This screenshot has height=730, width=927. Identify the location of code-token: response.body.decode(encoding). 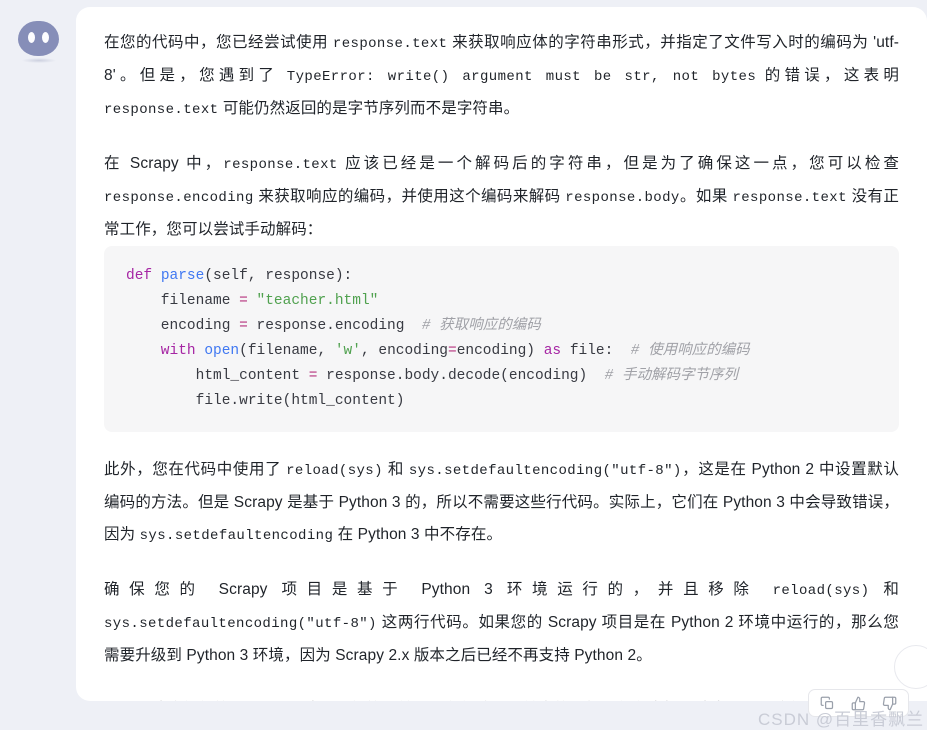
(465, 376).